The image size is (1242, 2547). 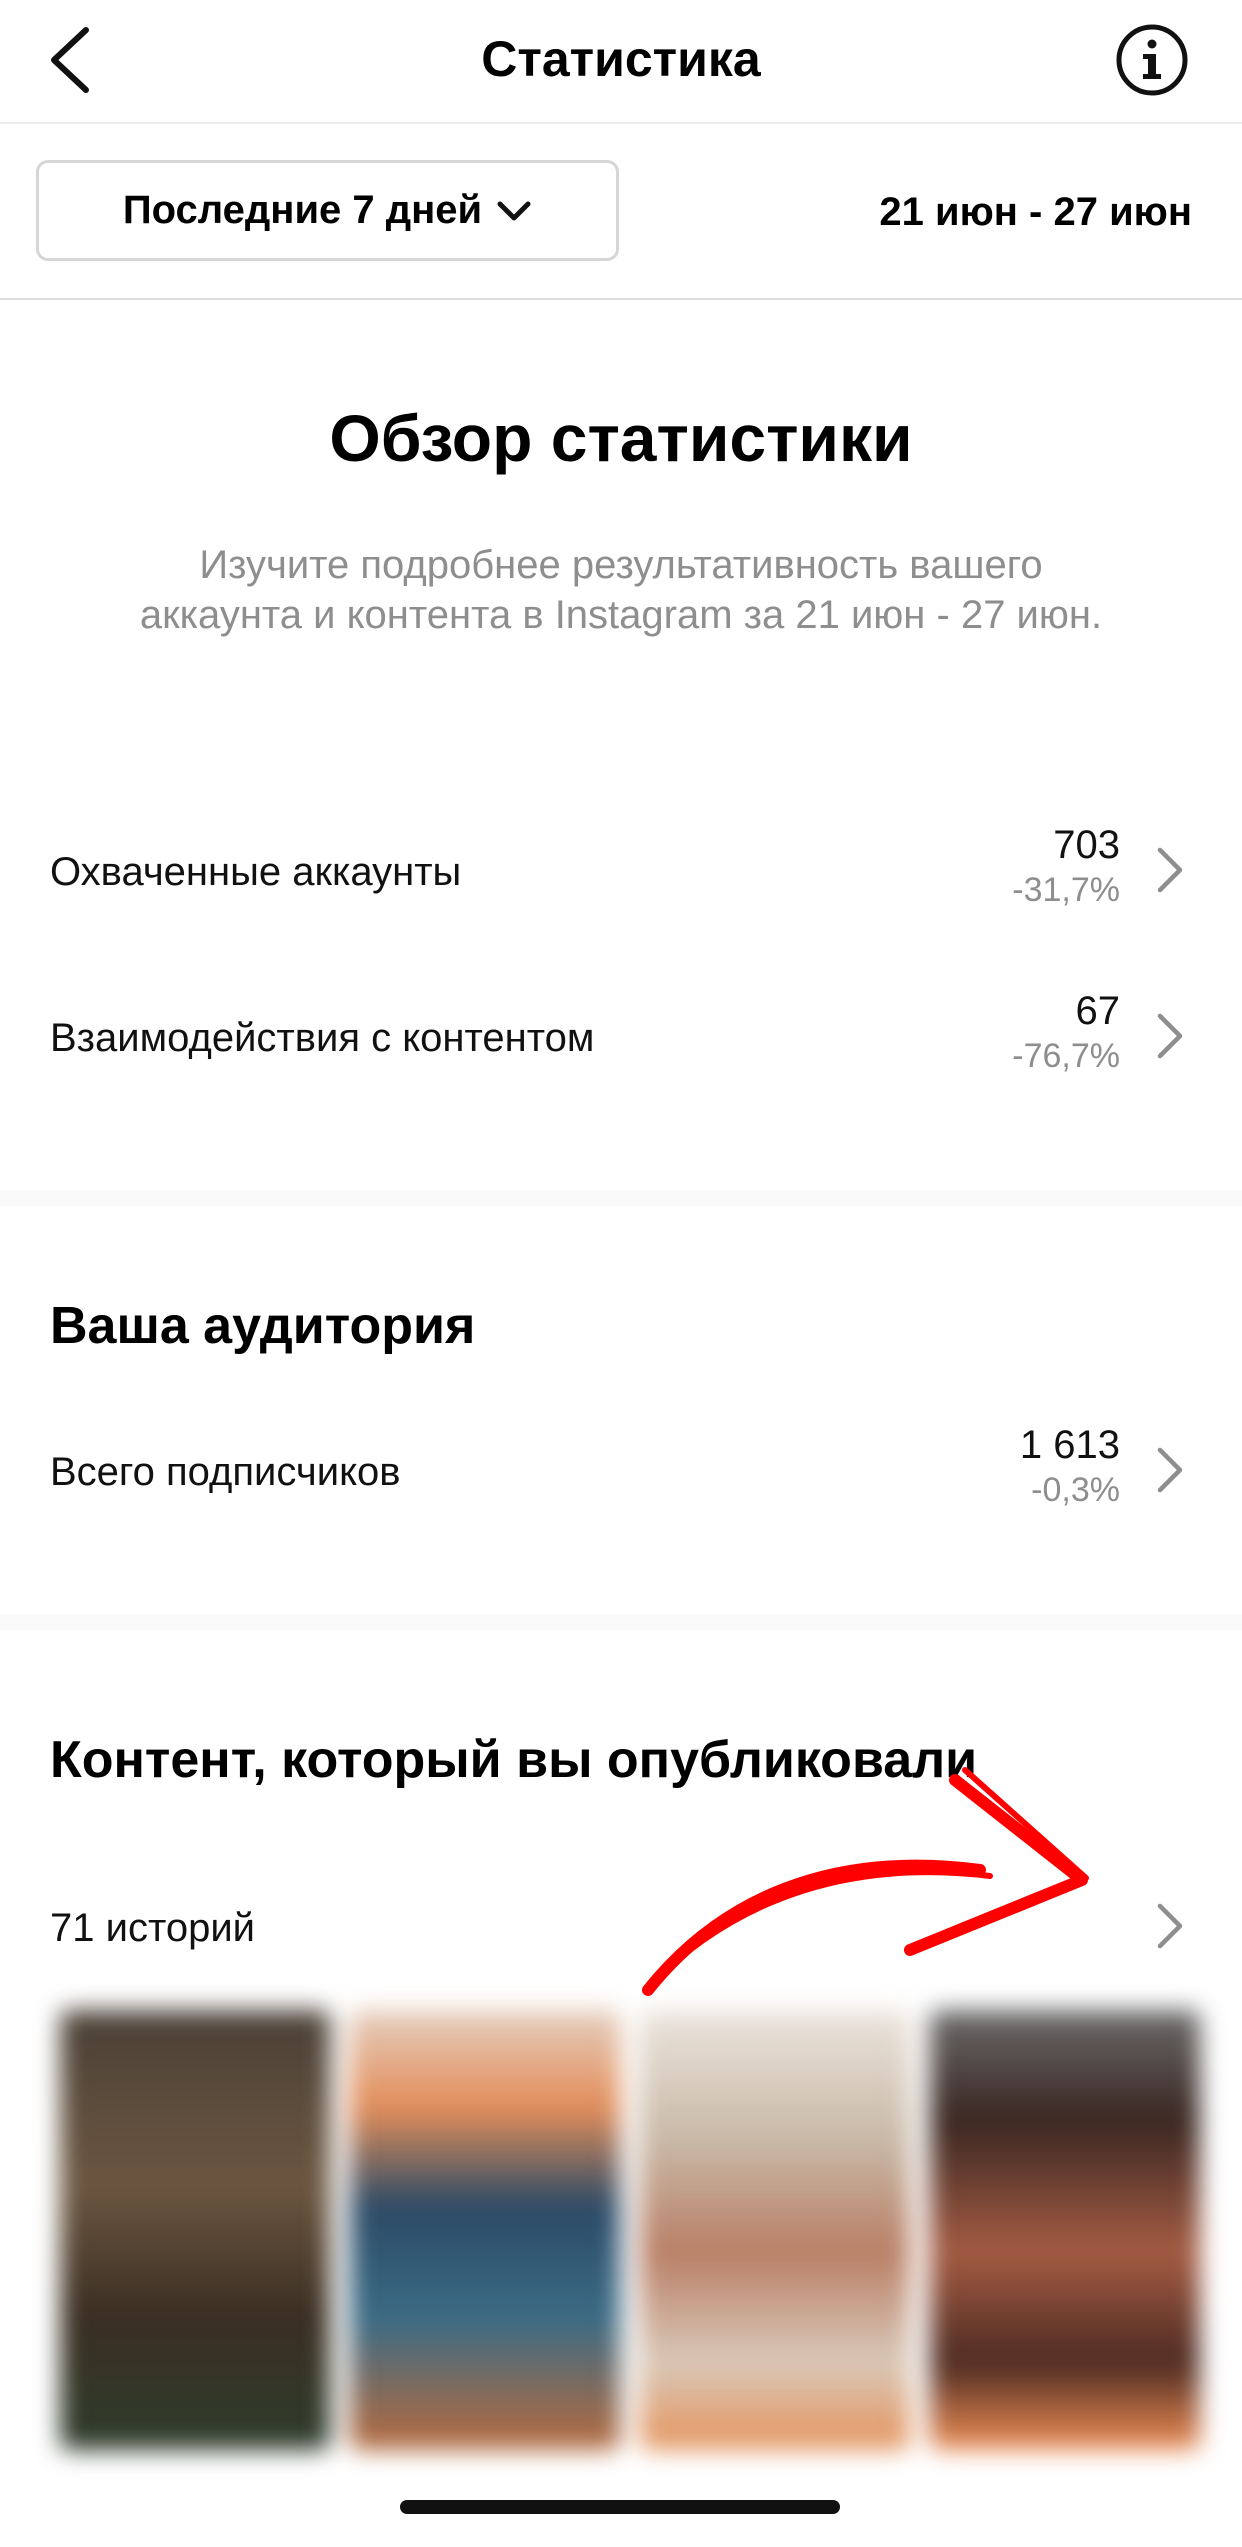 What do you see at coordinates (1075, 1490) in the screenshot?
I see `metric-delta: -0,3%` at bounding box center [1075, 1490].